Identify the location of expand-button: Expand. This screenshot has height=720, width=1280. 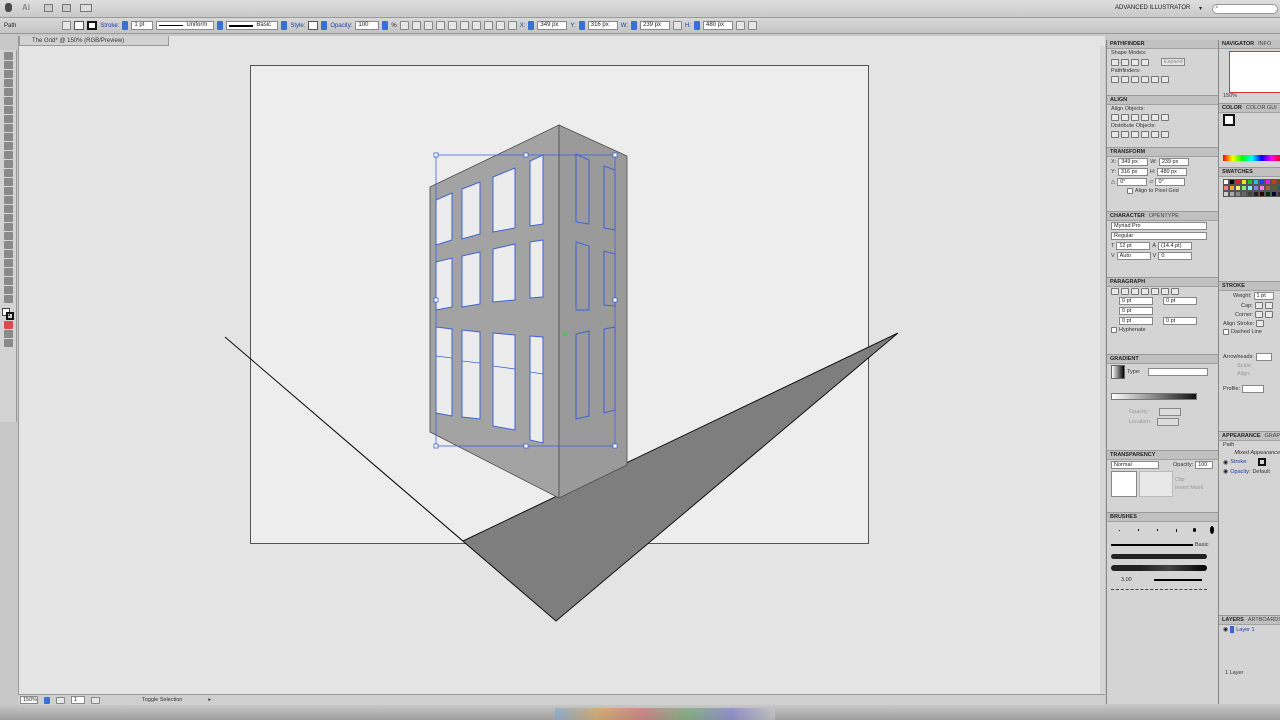
(1173, 62).